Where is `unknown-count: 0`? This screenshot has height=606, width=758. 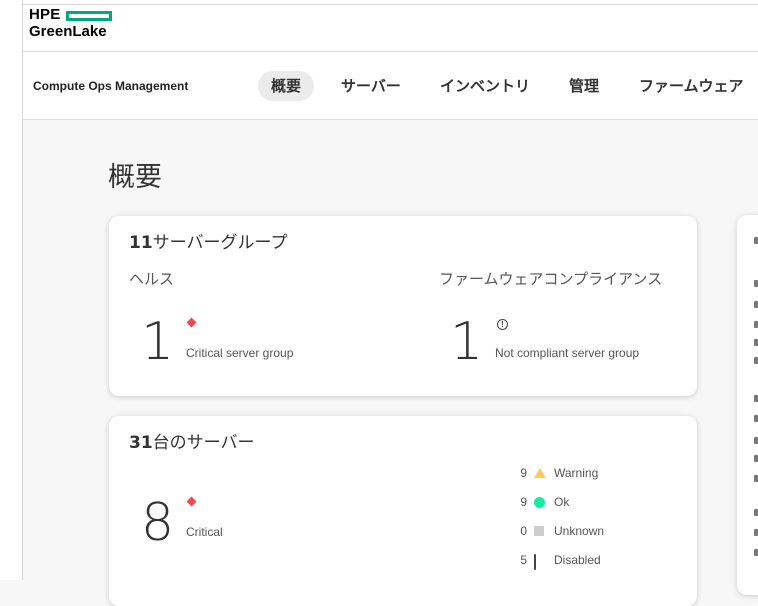 unknown-count: 0 is located at coordinates (523, 531).